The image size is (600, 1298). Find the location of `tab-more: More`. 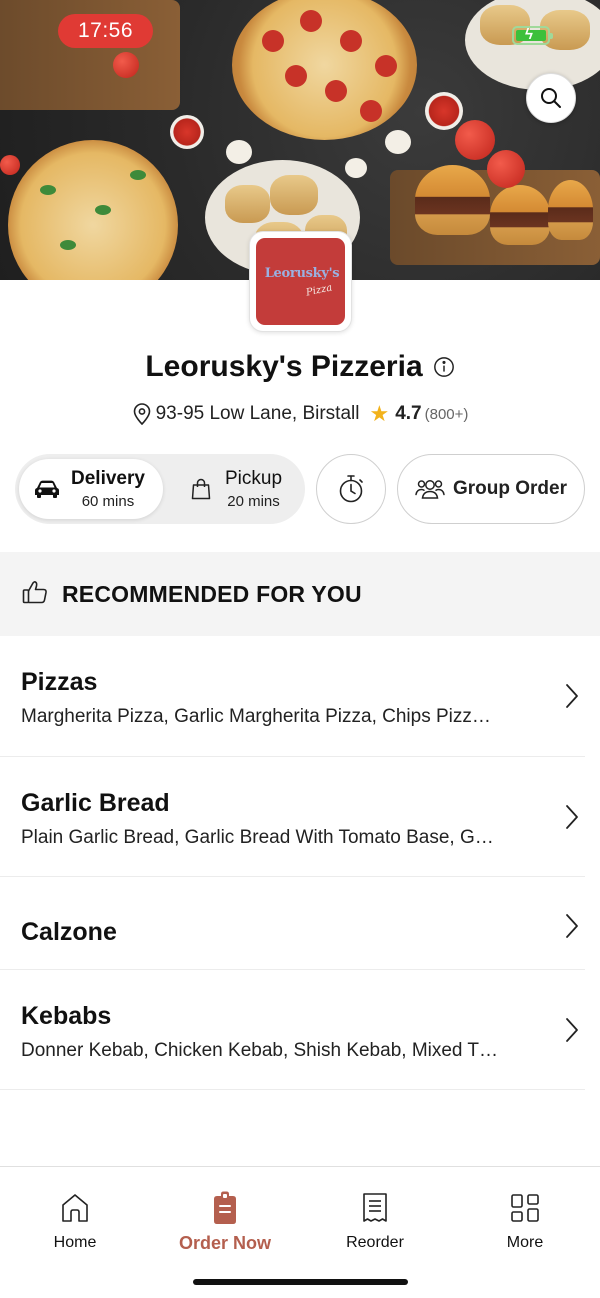

tab-more: More is located at coordinates (525, 1221).